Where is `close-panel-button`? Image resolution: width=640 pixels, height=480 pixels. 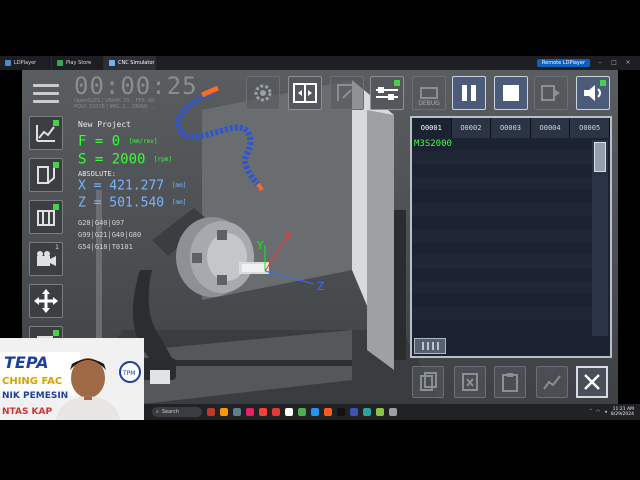
close-panel-button is located at coordinates (592, 382).